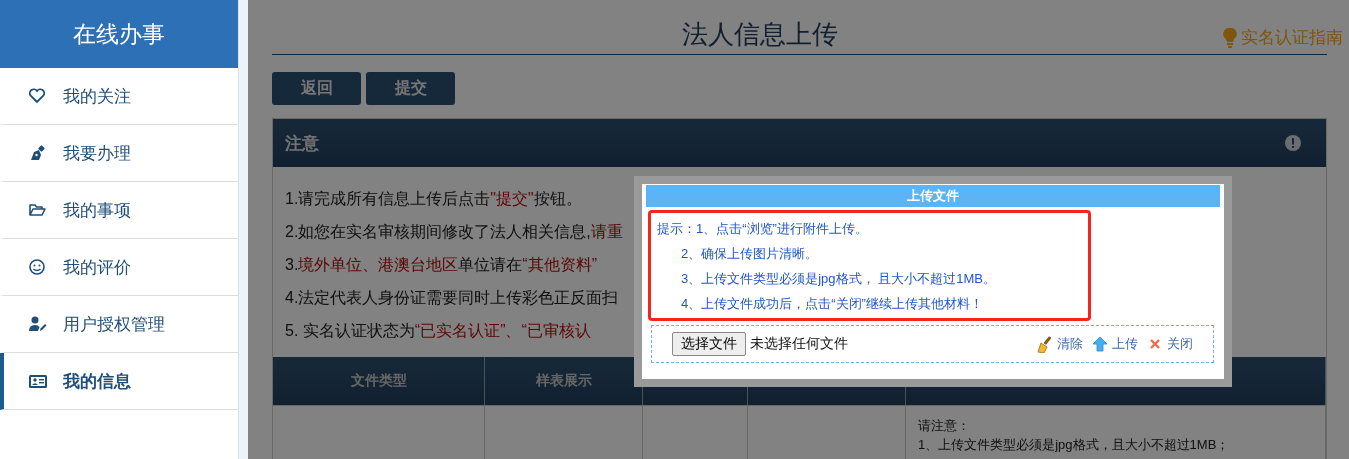 The height and width of the screenshot is (459, 1349). What do you see at coordinates (119, 210) in the screenshot?
I see `sidebar-item: 我的事项` at bounding box center [119, 210].